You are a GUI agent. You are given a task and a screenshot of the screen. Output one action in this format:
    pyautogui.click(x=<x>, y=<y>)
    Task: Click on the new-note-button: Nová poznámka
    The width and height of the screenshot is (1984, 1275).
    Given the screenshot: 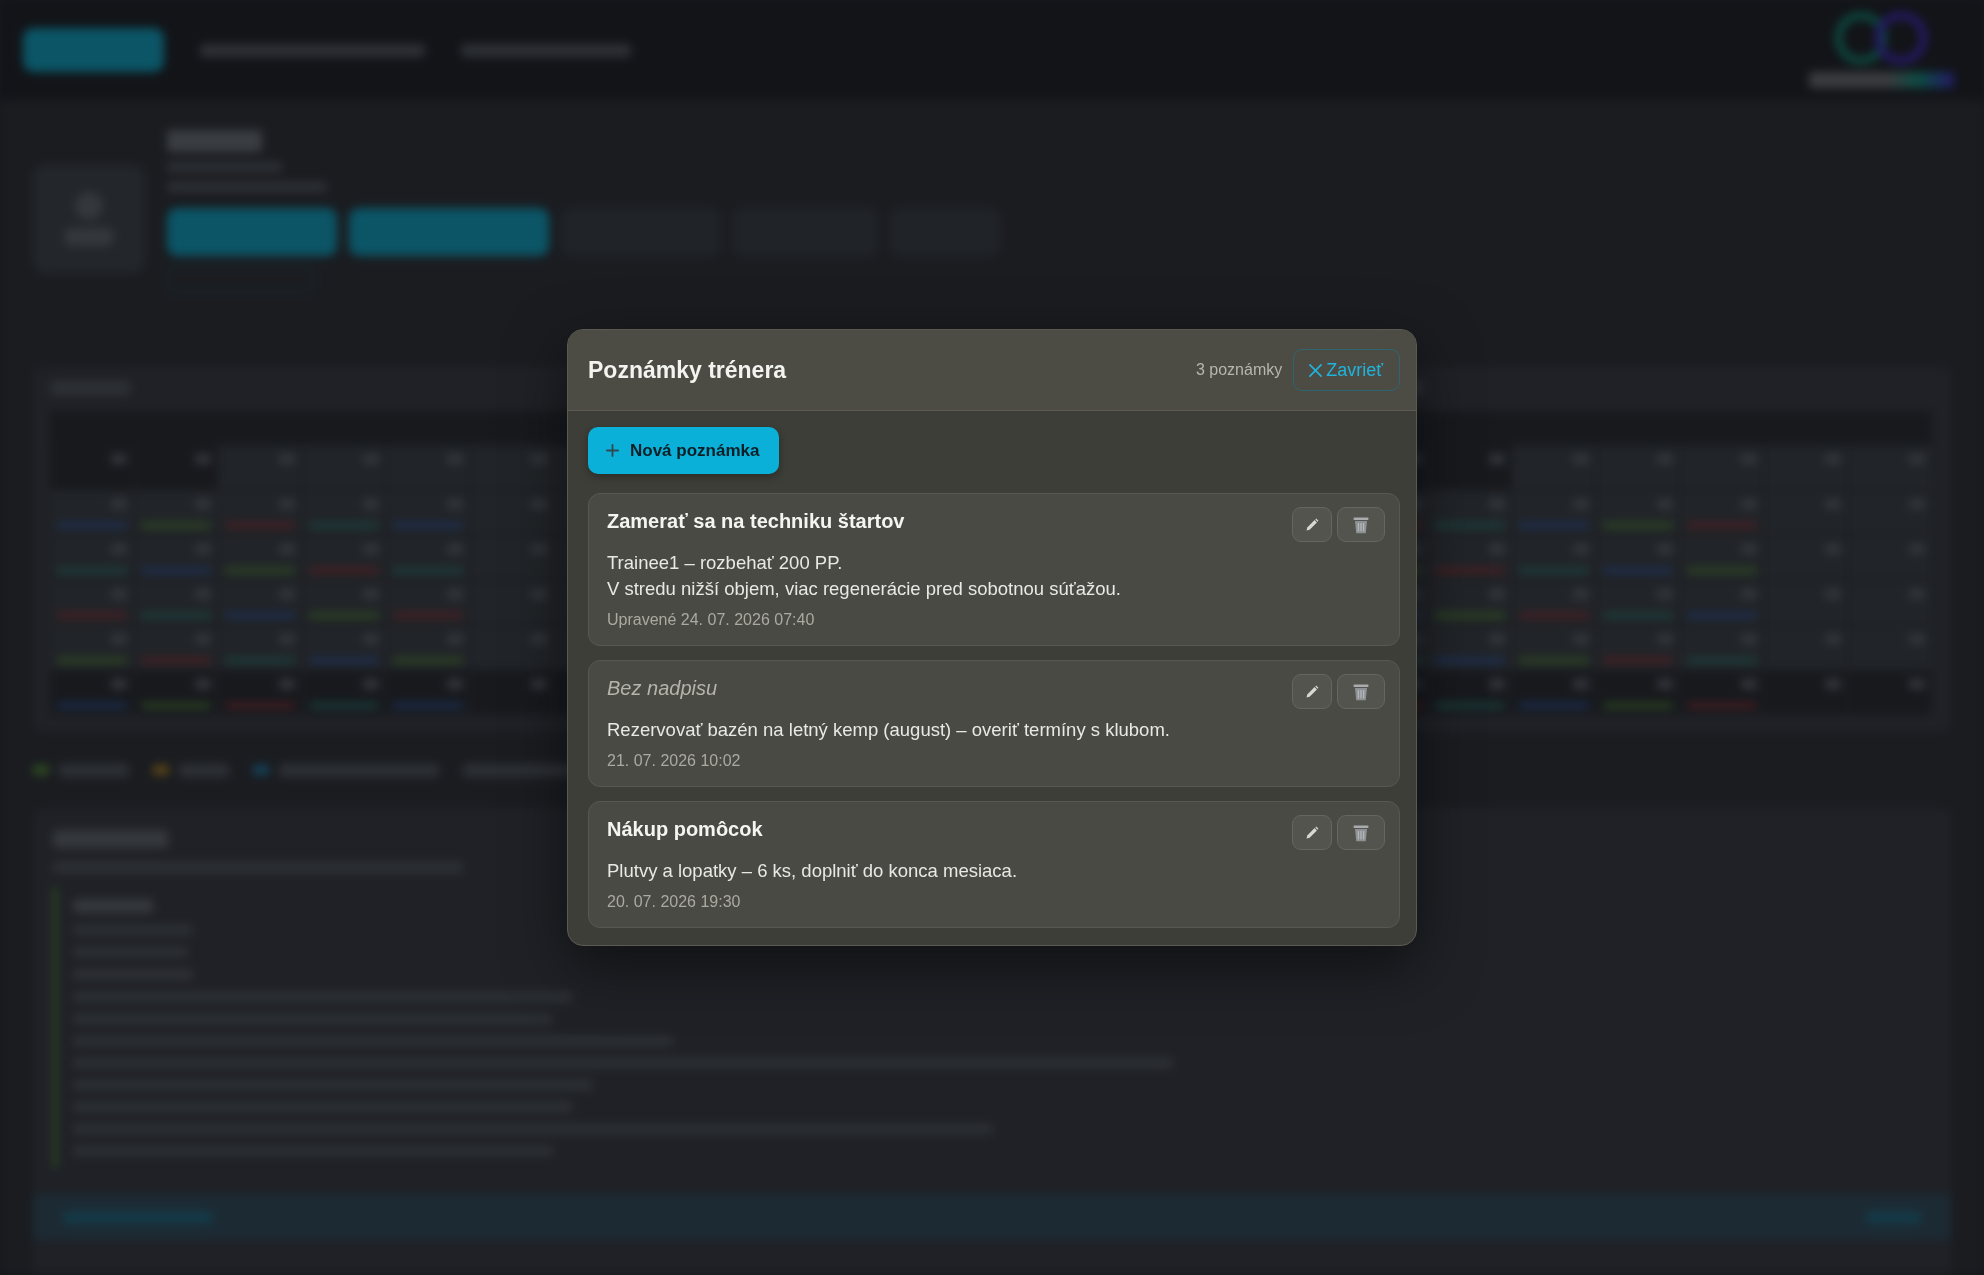 What is the action you would take?
    pyautogui.click(x=684, y=450)
    